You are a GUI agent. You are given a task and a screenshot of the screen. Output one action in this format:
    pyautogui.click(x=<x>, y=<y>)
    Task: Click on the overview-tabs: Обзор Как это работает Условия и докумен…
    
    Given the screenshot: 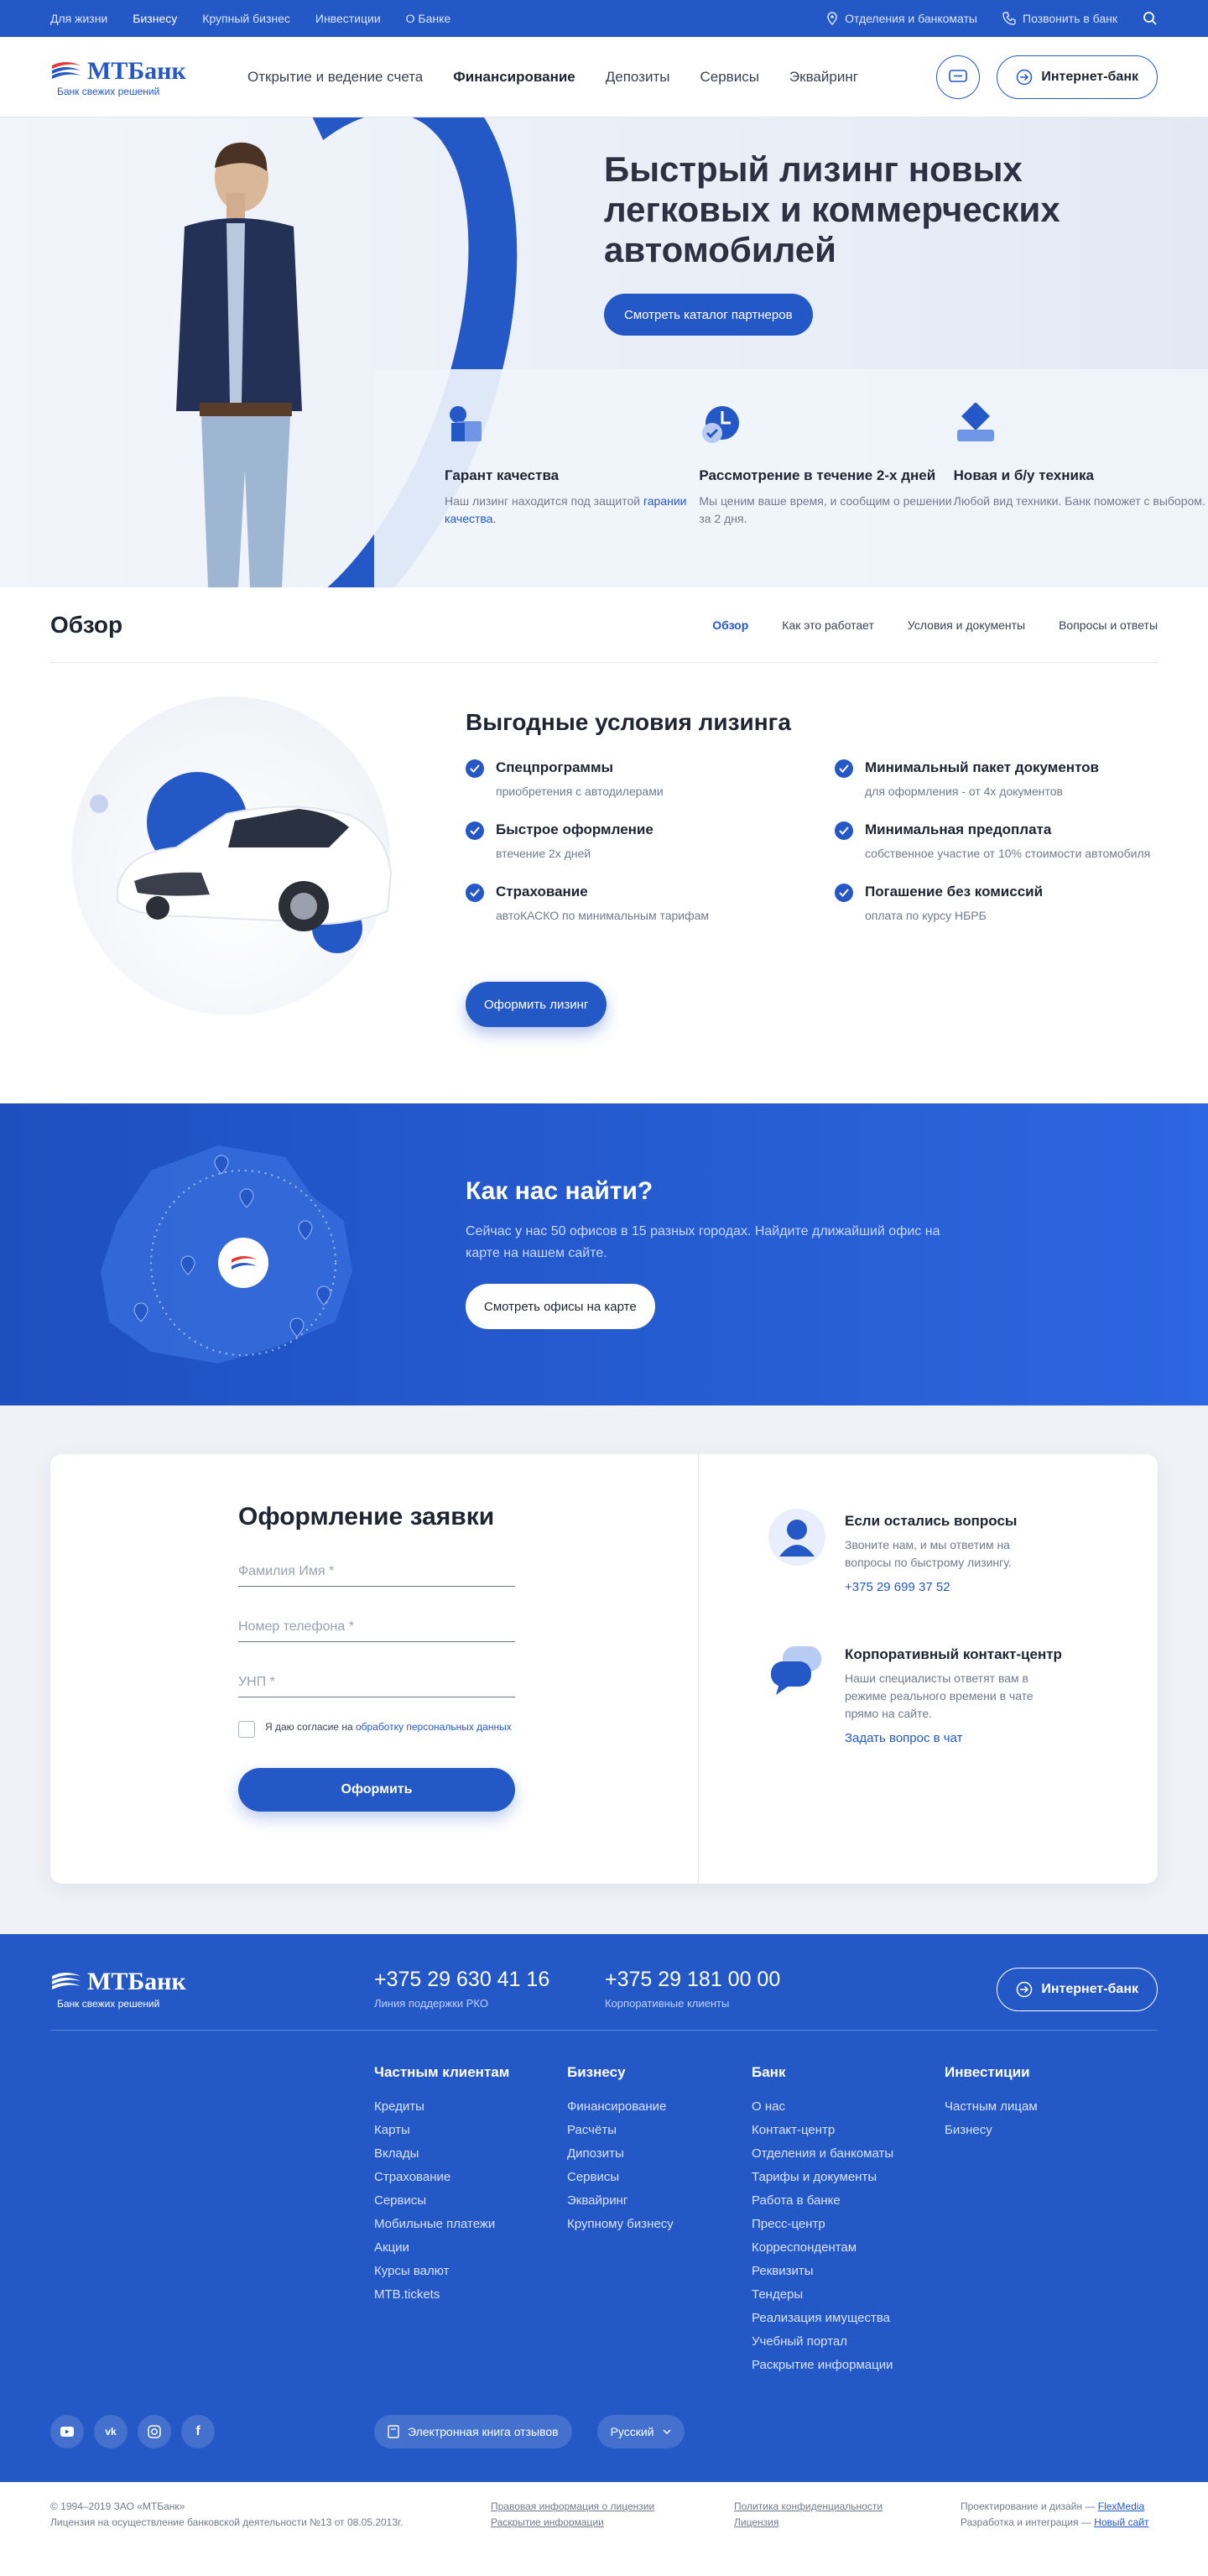 What is the action you would take?
    pyautogui.click(x=935, y=625)
    